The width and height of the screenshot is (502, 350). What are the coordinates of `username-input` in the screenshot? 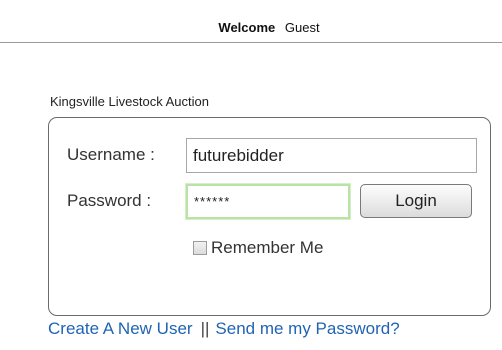 It's located at (331, 155).